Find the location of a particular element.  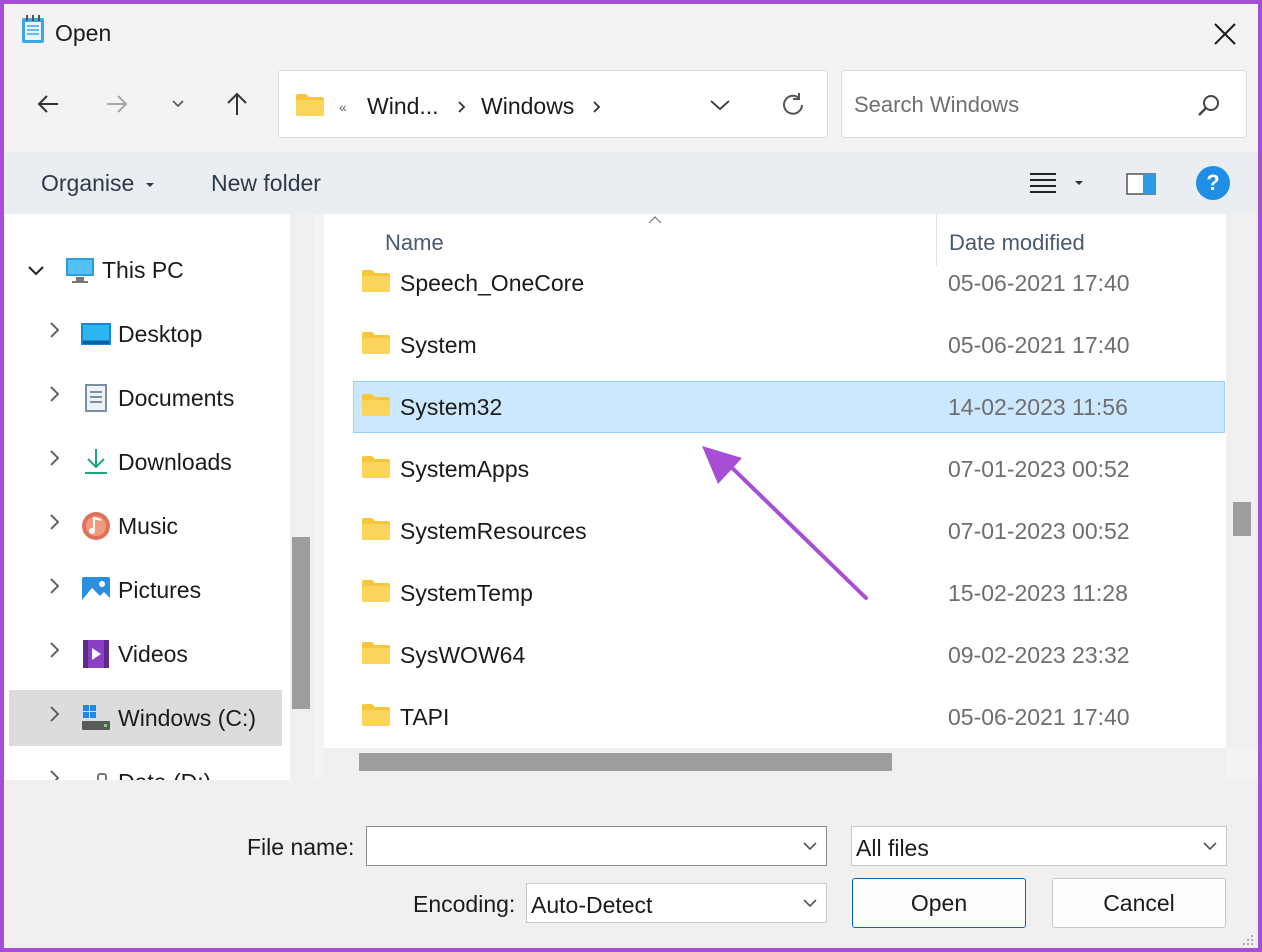

search-box is located at coordinates (1044, 104).